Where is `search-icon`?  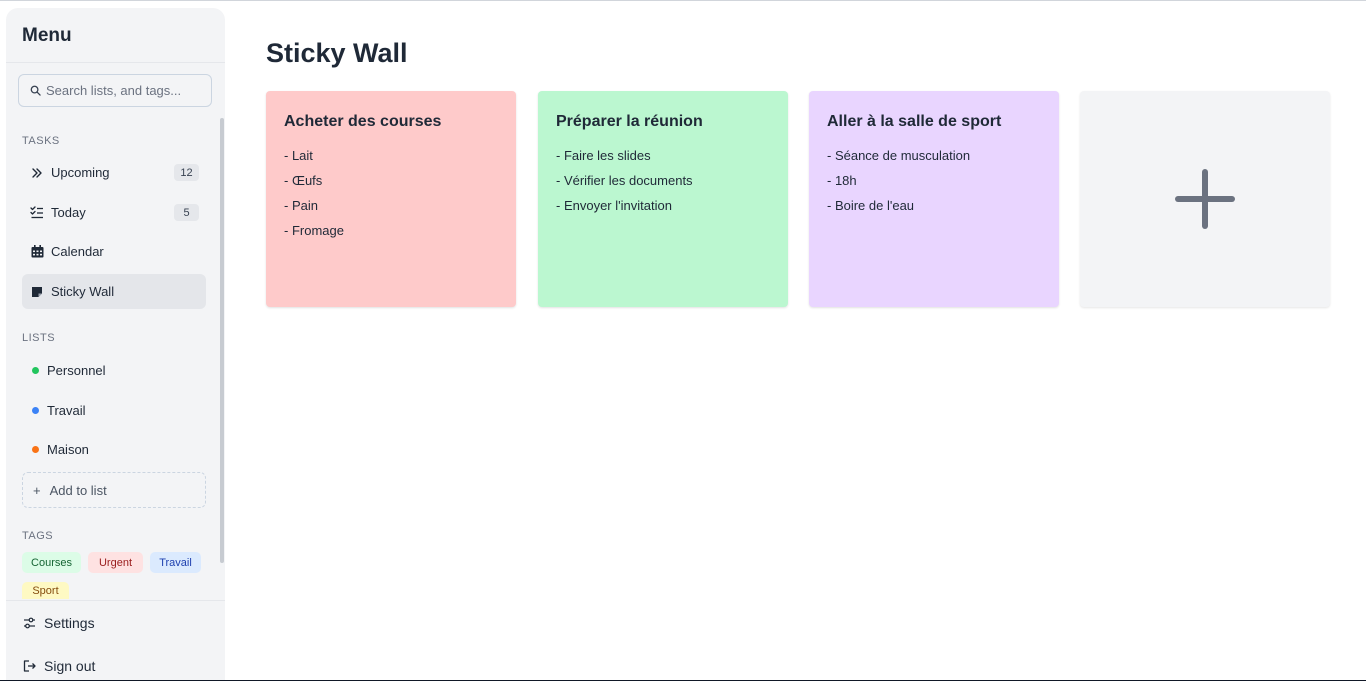
search-icon is located at coordinates (35, 90).